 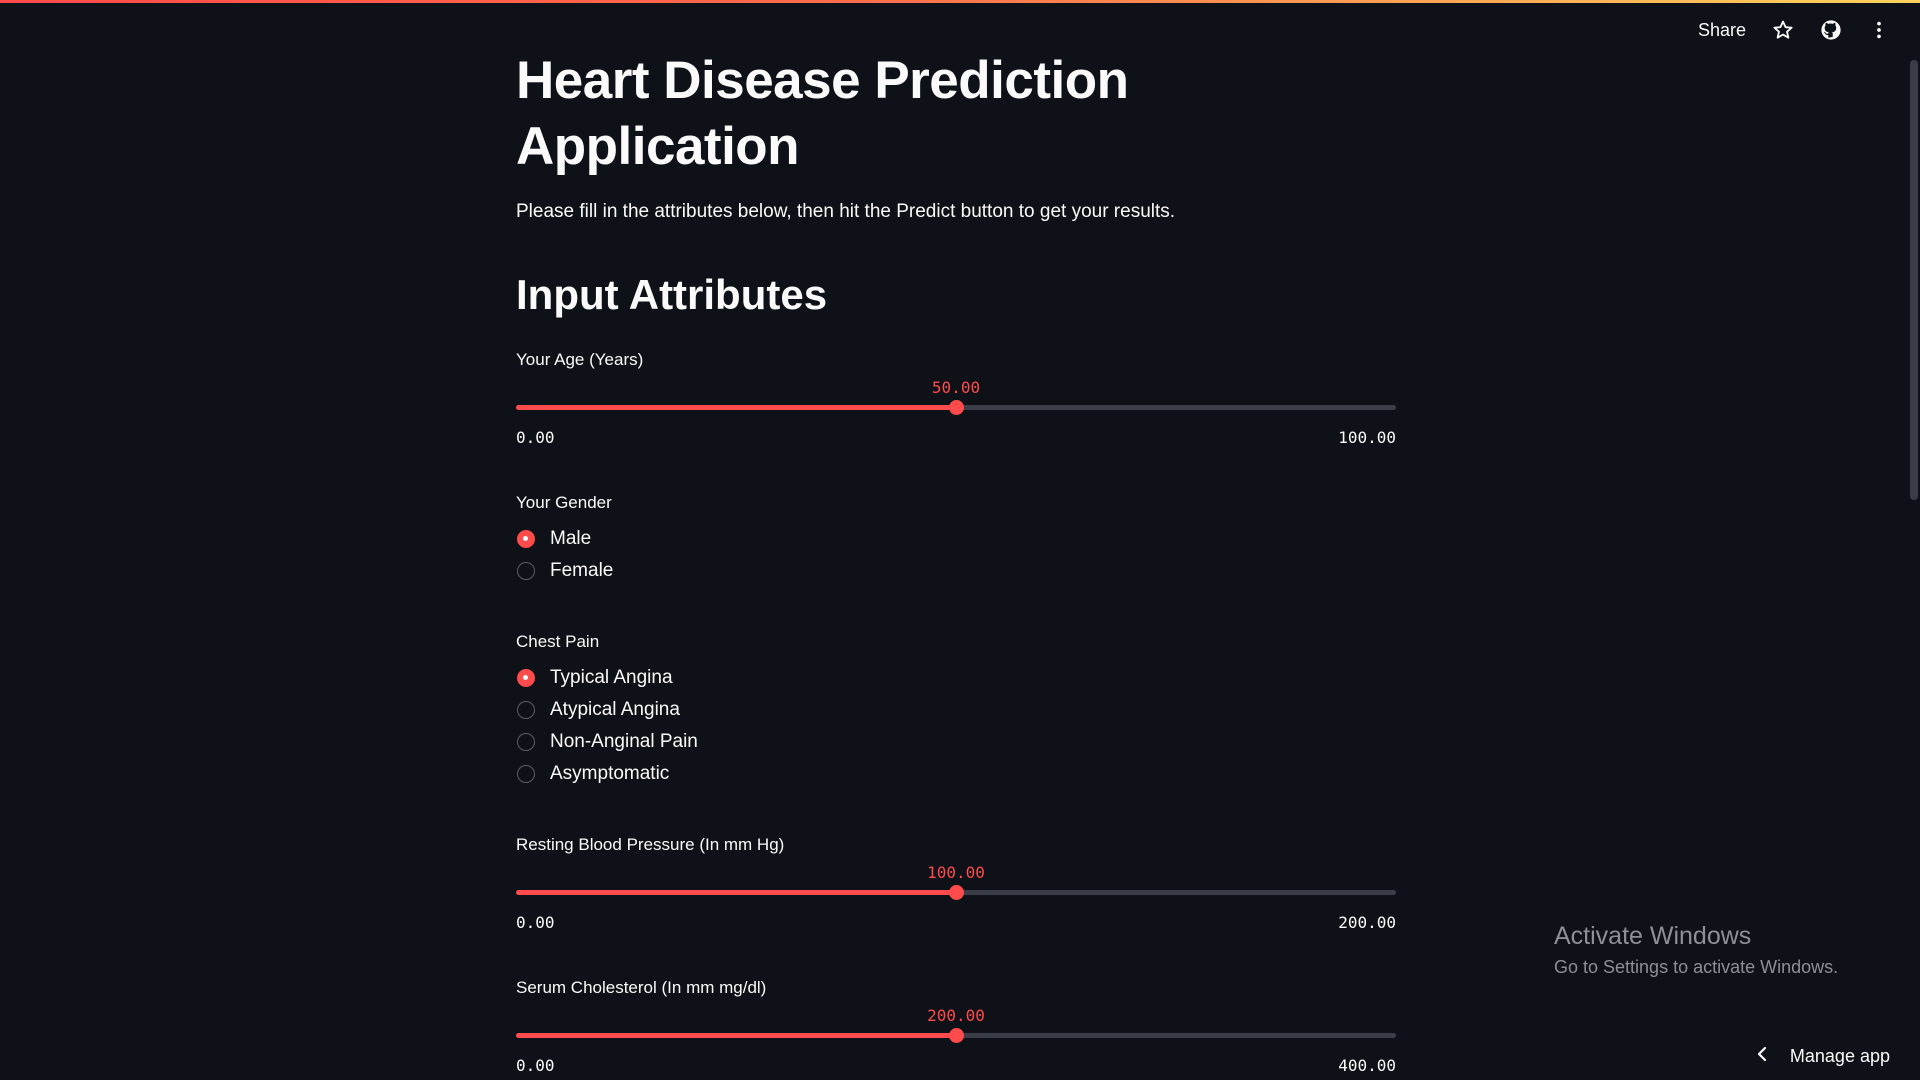 What do you see at coordinates (1696, 967) in the screenshot?
I see `watermark-subtitle: Go to Settings to activate Windows.` at bounding box center [1696, 967].